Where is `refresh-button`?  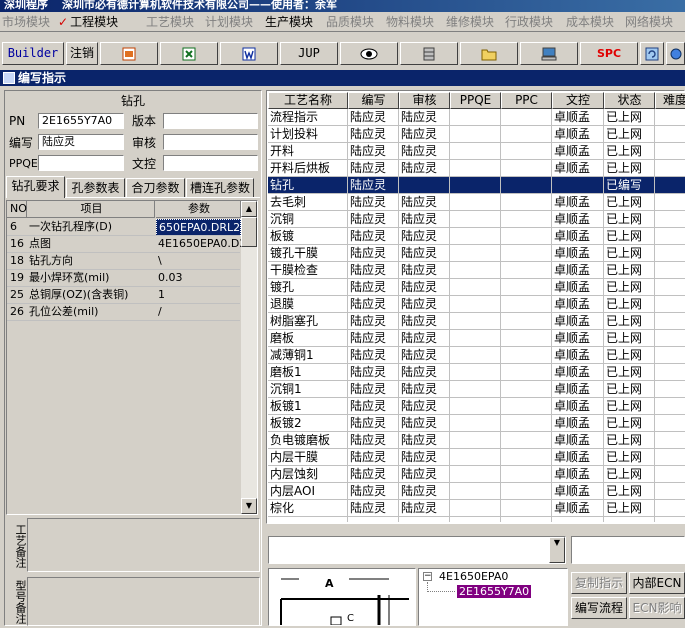
refresh-button is located at coordinates (652, 53).